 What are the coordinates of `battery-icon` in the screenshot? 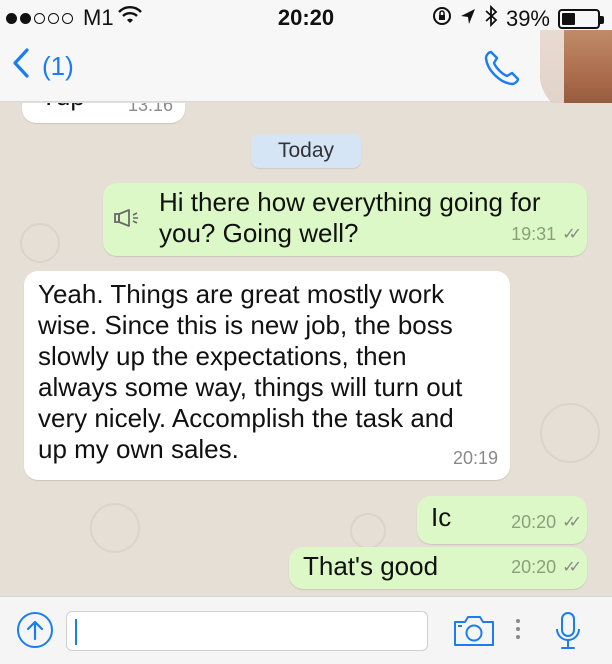 It's located at (581, 19).